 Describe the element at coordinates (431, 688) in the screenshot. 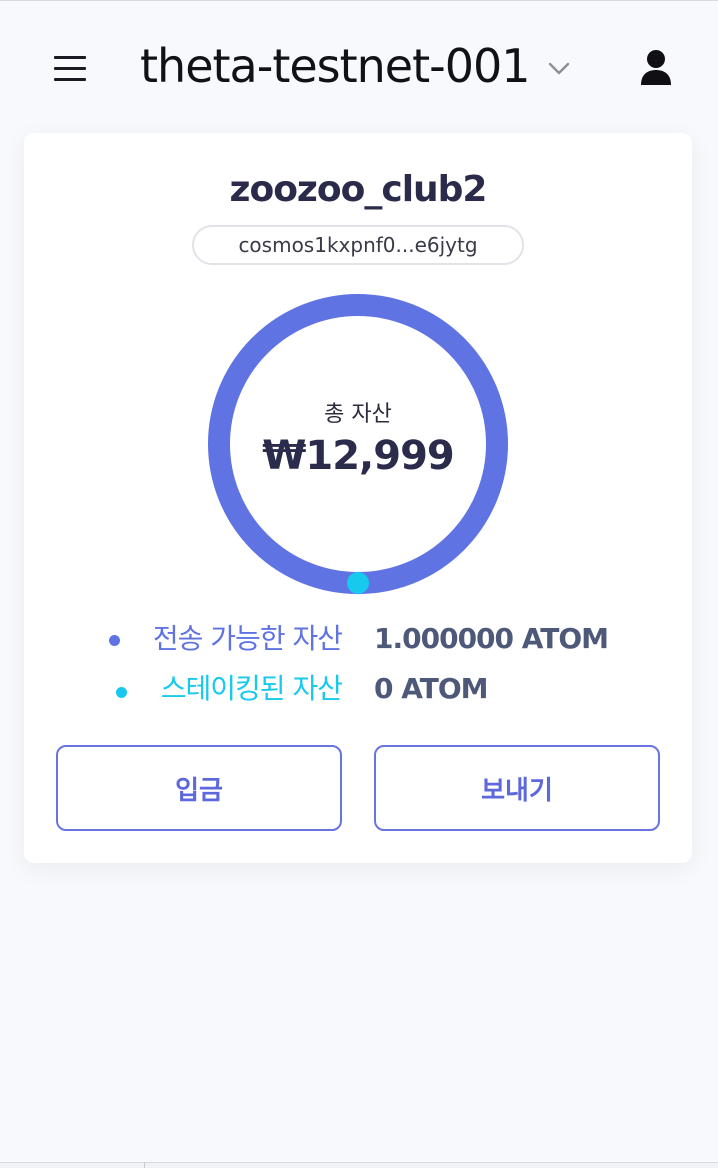

I see `staked-value: 0 ATOM` at that location.